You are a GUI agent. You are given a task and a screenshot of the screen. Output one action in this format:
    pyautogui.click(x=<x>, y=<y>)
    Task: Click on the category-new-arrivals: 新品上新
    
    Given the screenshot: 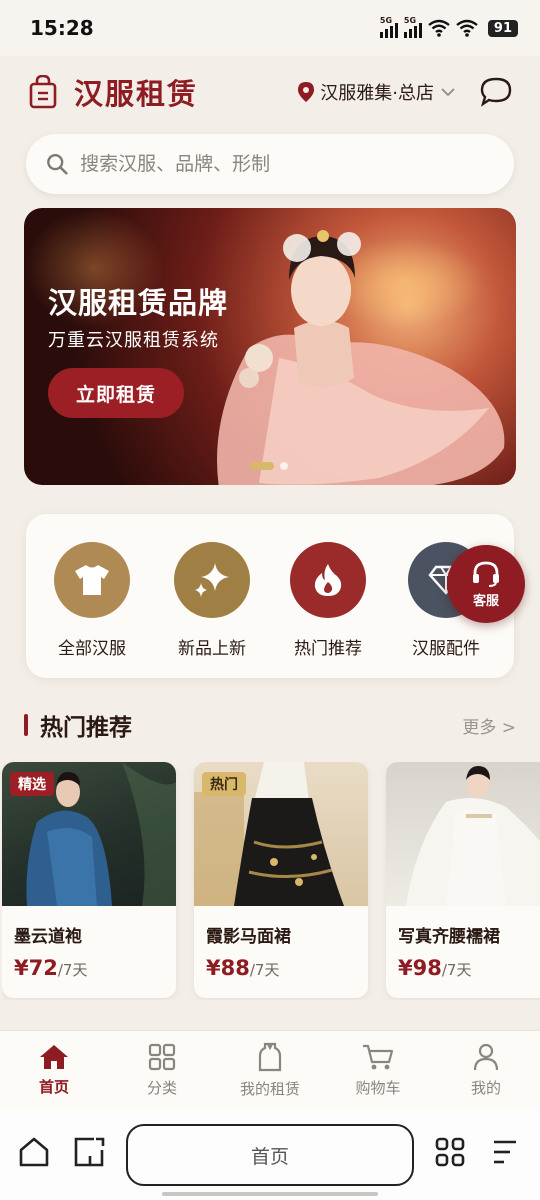 What is the action you would take?
    pyautogui.click(x=212, y=600)
    